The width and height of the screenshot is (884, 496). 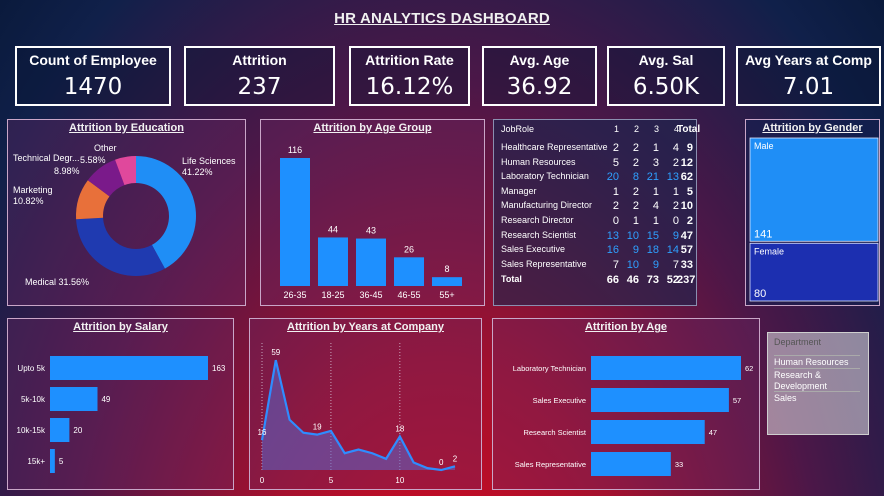 I want to click on bar-value-label: 116, so click(x=295, y=150).